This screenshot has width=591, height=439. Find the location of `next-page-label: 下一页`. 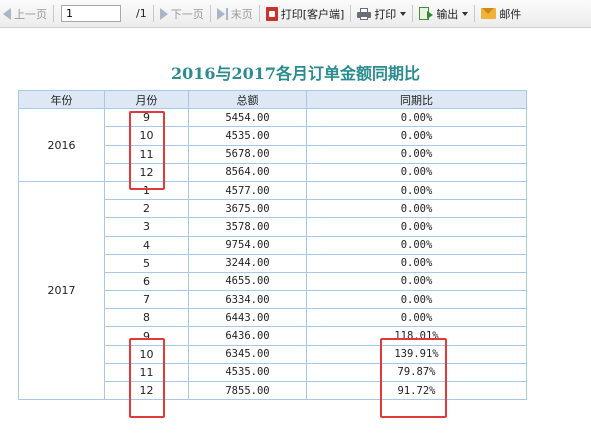

next-page-label: 下一页 is located at coordinates (187, 14).